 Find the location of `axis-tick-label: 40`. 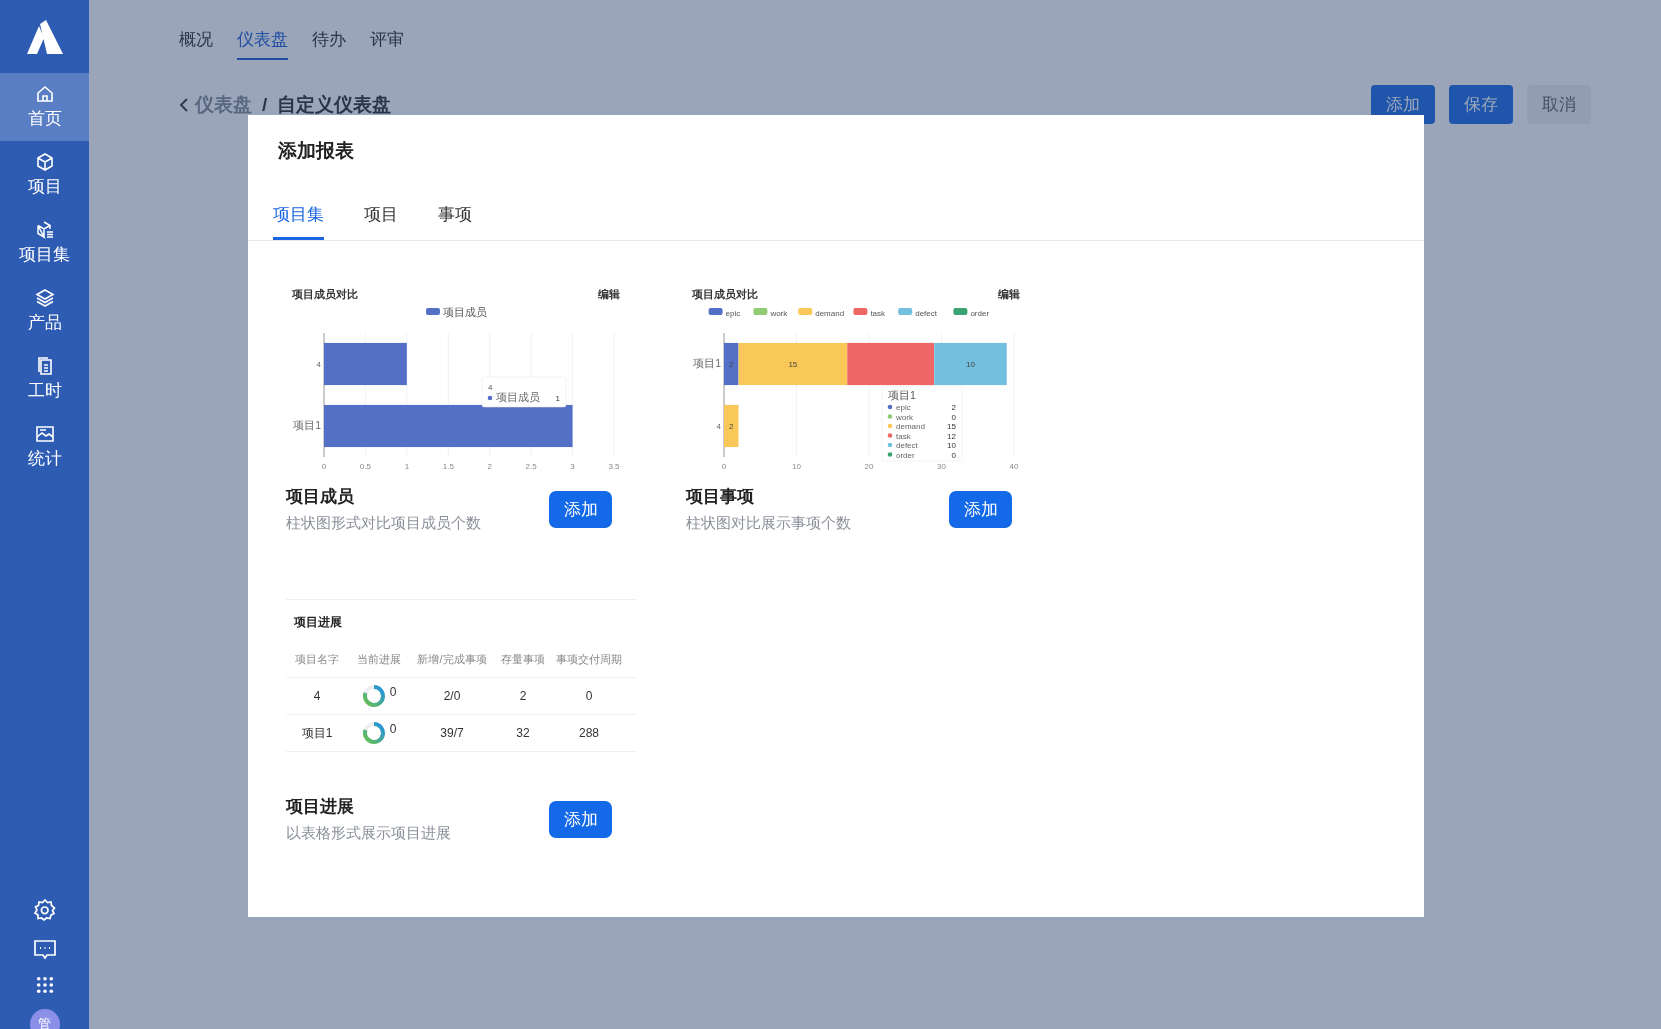

axis-tick-label: 40 is located at coordinates (1014, 466).